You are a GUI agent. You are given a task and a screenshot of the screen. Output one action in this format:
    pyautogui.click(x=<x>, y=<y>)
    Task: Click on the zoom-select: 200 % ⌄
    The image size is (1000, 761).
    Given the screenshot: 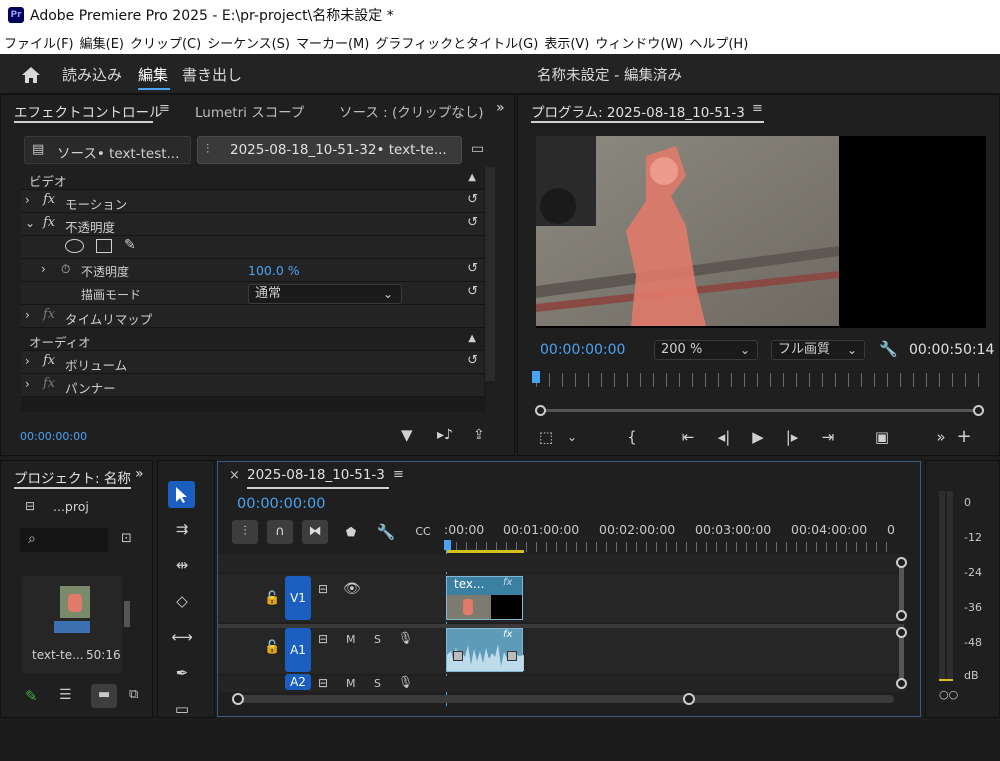 What is the action you would take?
    pyautogui.click(x=706, y=350)
    